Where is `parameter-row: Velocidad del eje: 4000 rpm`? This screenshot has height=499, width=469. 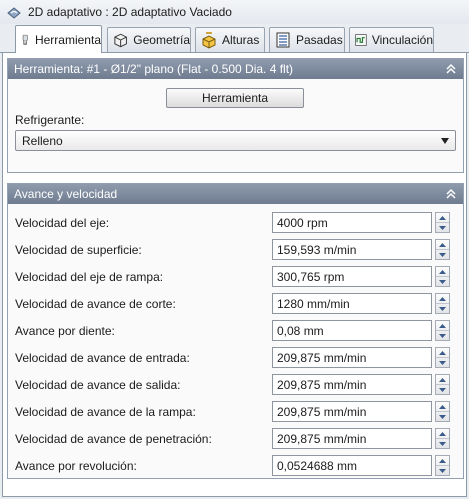 parameter-row: Velocidad del eje: 4000 rpm is located at coordinates (235, 223).